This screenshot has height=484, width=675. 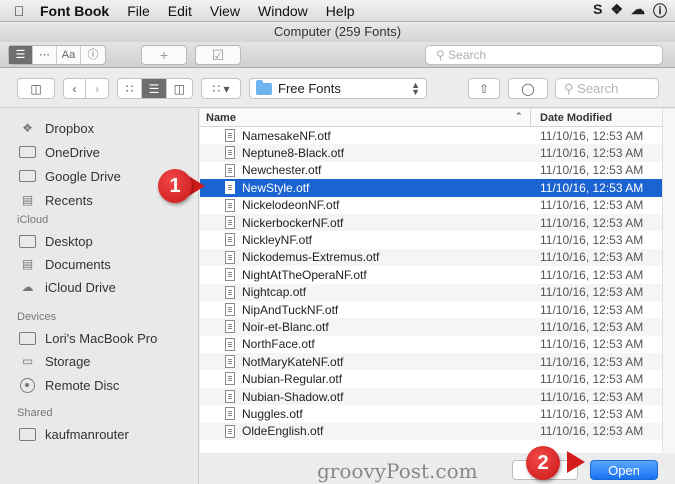 I want to click on file-row: Nuggles.otf 11/10/16, 12:53 AM, so click(x=431, y=413).